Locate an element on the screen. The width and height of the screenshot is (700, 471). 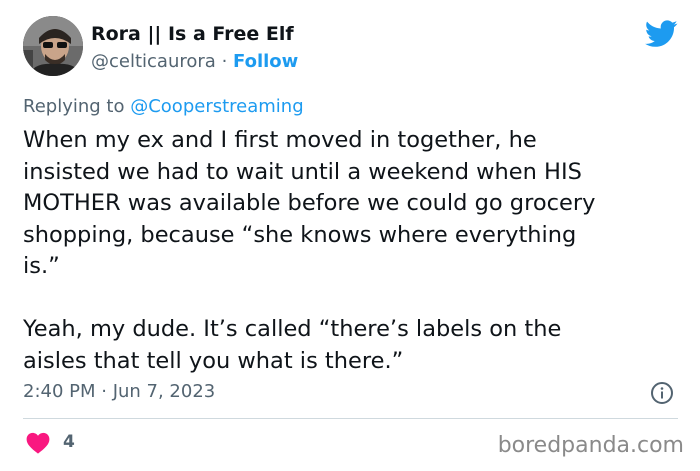
author-handle-row: @celticaurora · Follow is located at coordinates (194, 61).